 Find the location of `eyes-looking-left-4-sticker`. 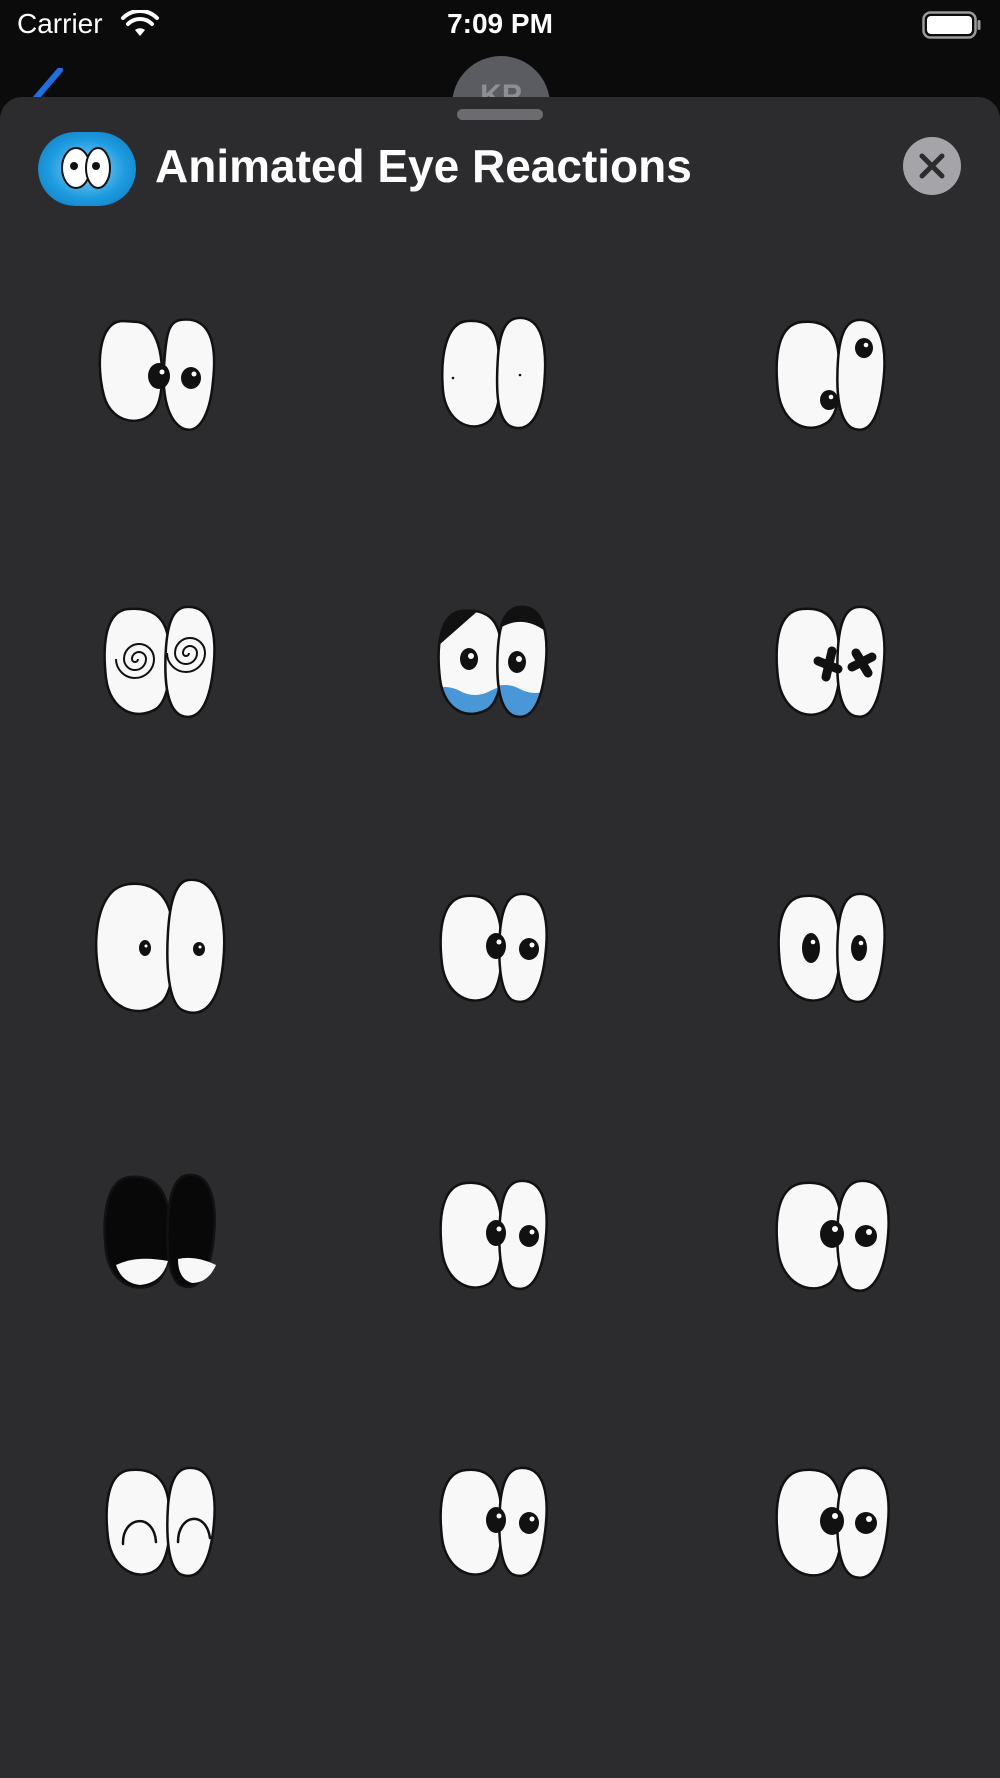

eyes-looking-left-4-sticker is located at coordinates (500, 1524).